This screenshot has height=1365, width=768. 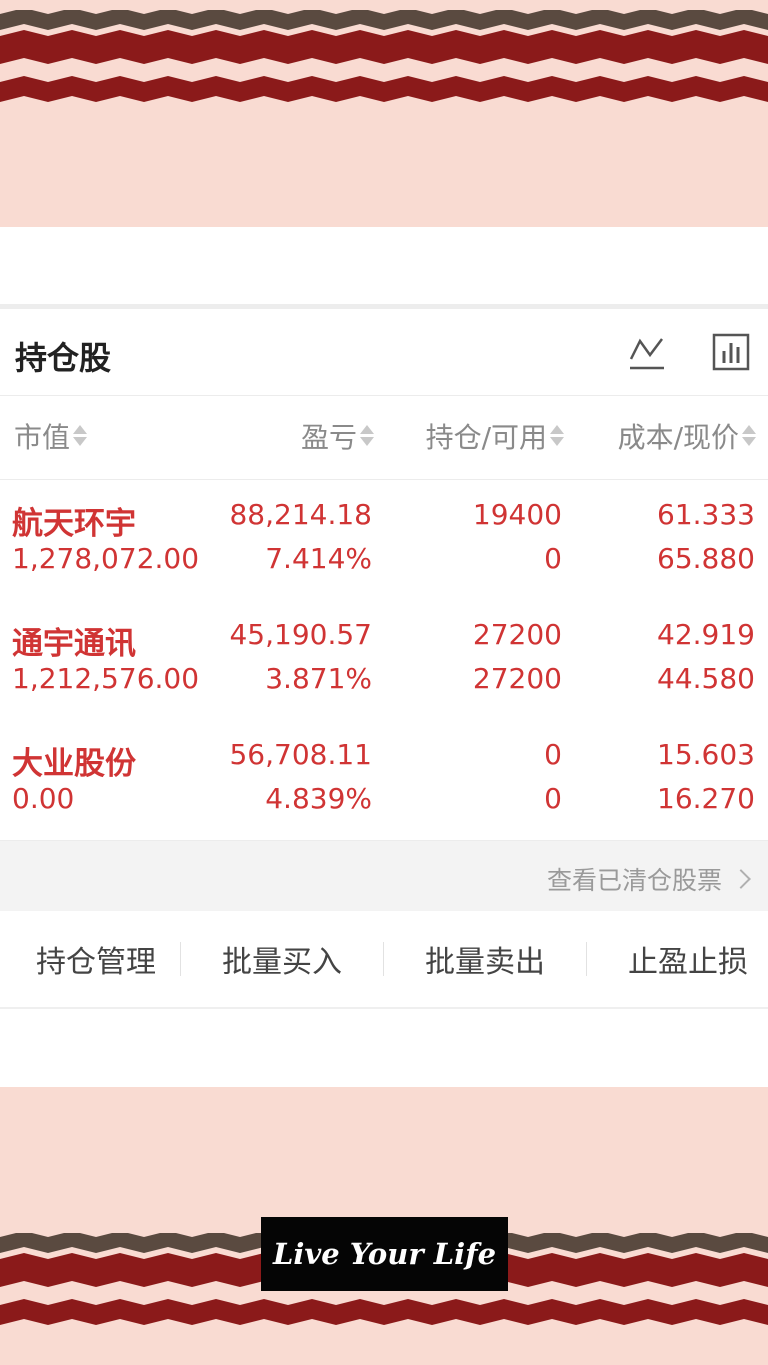 What do you see at coordinates (106, 678) in the screenshot?
I see `market-value: 1,212,576.00` at bounding box center [106, 678].